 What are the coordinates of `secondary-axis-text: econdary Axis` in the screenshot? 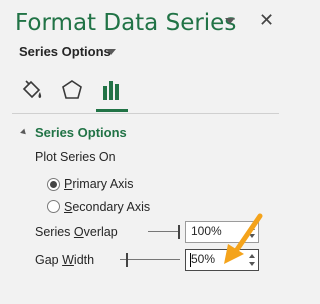 It's located at (111, 207).